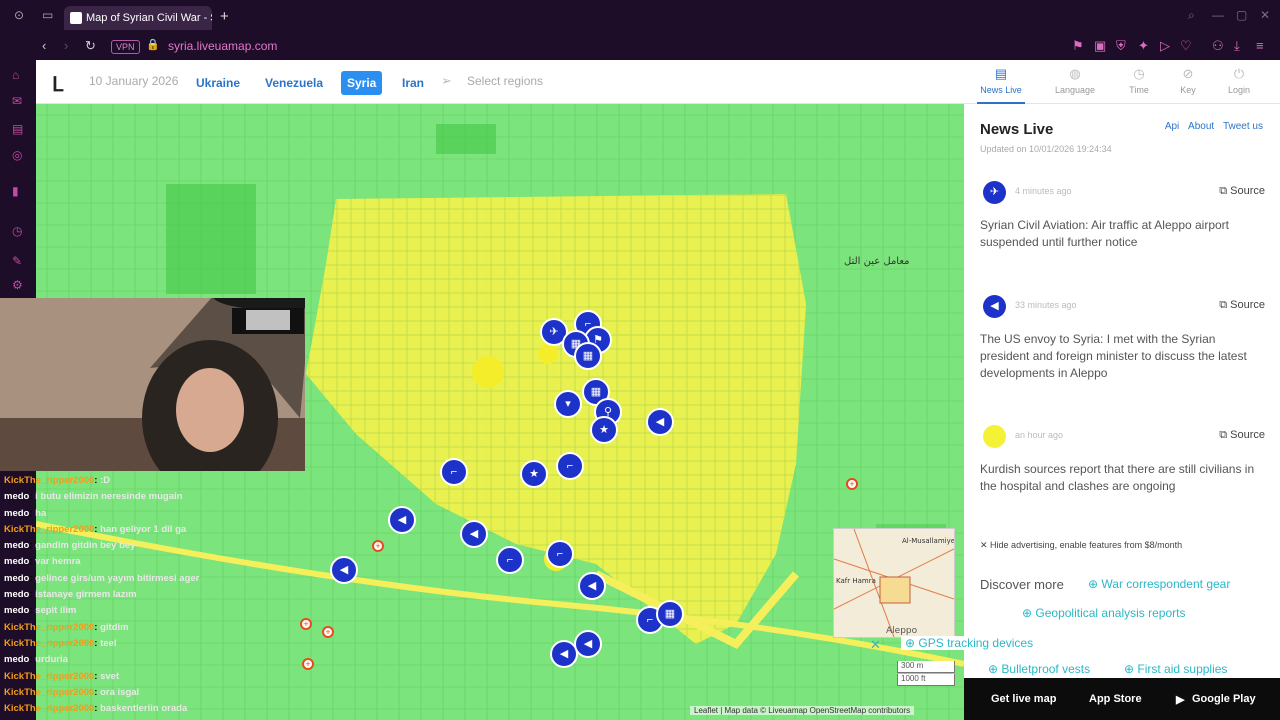 This screenshot has width=1280, height=720. I want to click on vpn-badge: VPN, so click(125, 47).